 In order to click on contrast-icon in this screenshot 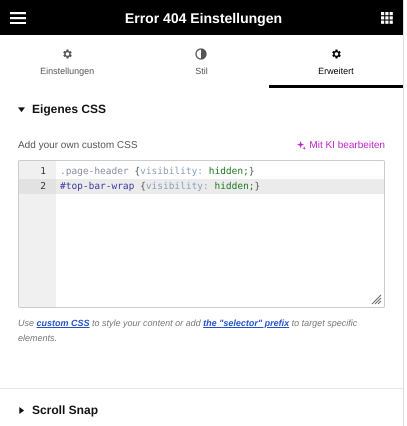, I will do `click(201, 54)`.